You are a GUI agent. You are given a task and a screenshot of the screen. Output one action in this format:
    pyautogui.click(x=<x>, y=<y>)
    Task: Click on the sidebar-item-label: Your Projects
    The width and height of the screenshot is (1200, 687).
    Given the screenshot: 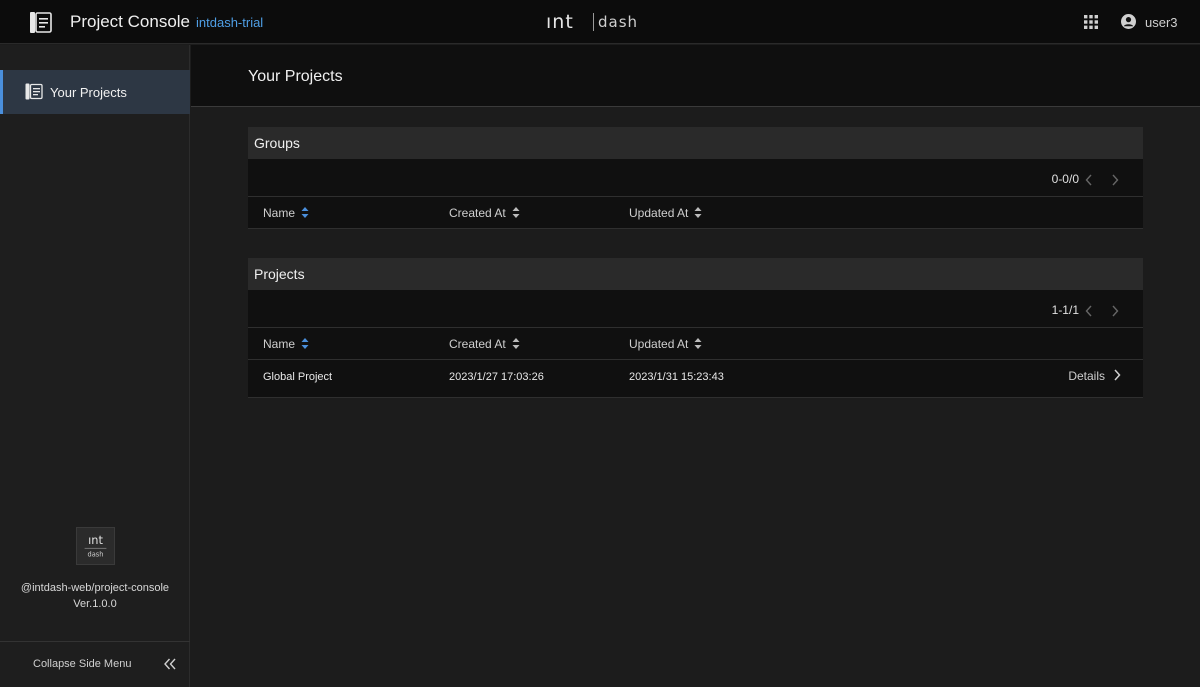 What is the action you would take?
    pyautogui.click(x=88, y=92)
    